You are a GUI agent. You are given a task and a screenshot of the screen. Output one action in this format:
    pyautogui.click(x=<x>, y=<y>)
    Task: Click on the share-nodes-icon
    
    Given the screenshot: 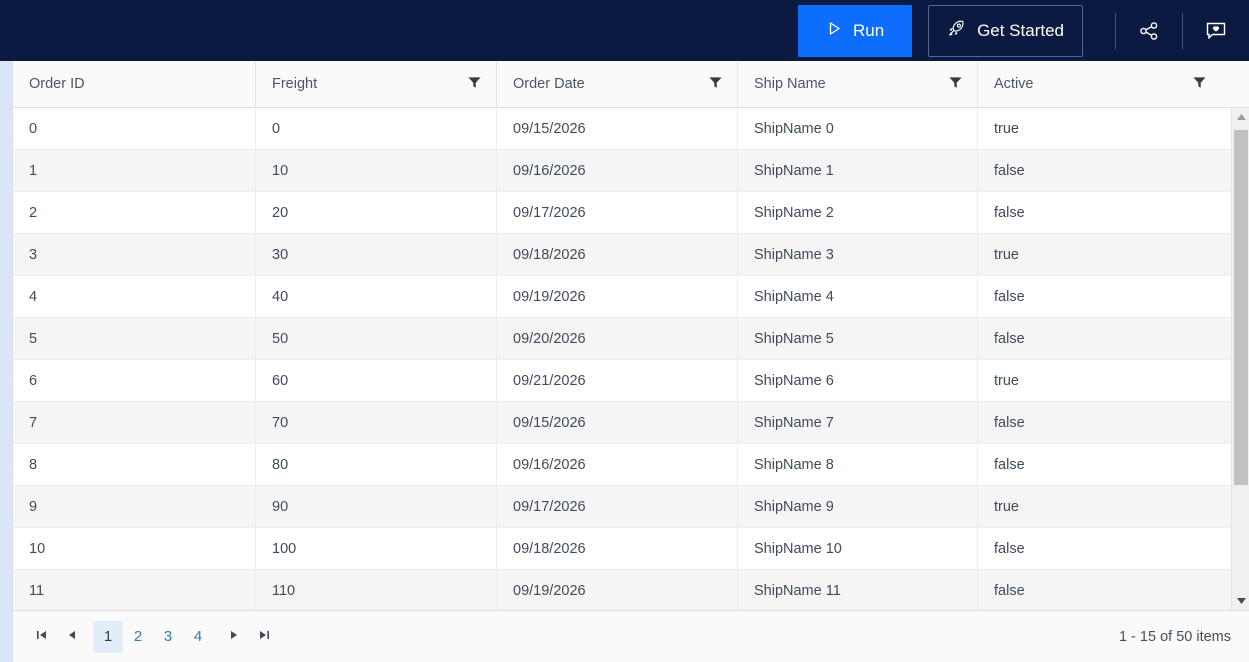 What is the action you would take?
    pyautogui.click(x=1149, y=31)
    